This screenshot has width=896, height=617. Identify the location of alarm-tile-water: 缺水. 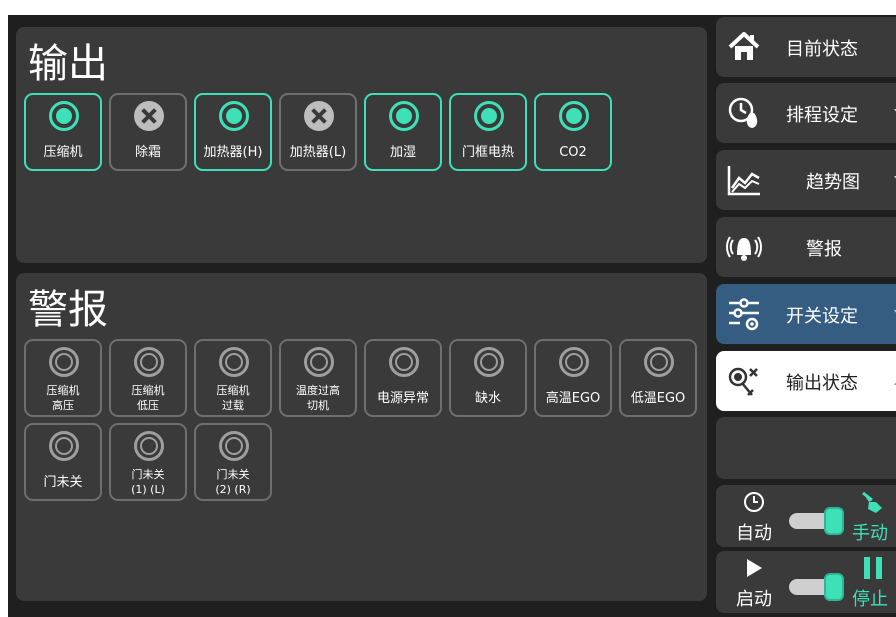
(488, 378).